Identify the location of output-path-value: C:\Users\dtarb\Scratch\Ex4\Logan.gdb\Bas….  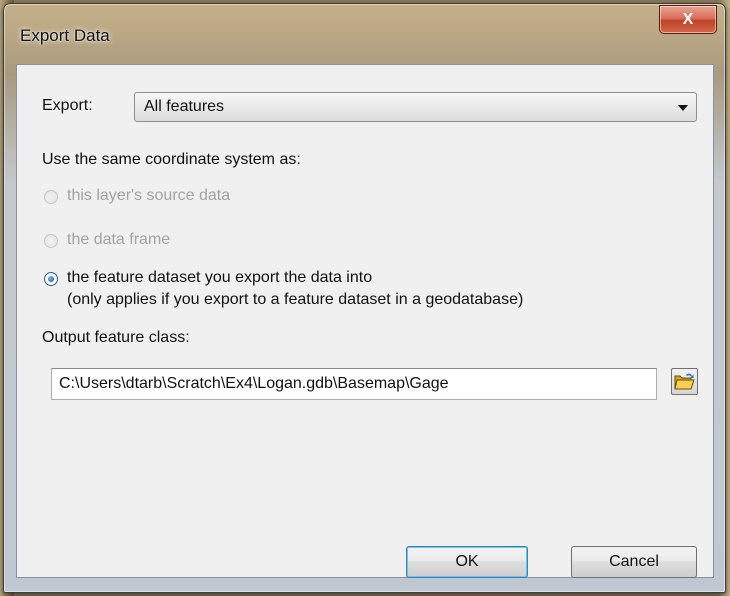
(254, 383).